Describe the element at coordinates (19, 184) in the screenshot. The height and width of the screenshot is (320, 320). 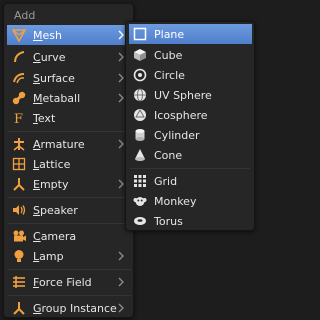
I see `empty-icon` at that location.